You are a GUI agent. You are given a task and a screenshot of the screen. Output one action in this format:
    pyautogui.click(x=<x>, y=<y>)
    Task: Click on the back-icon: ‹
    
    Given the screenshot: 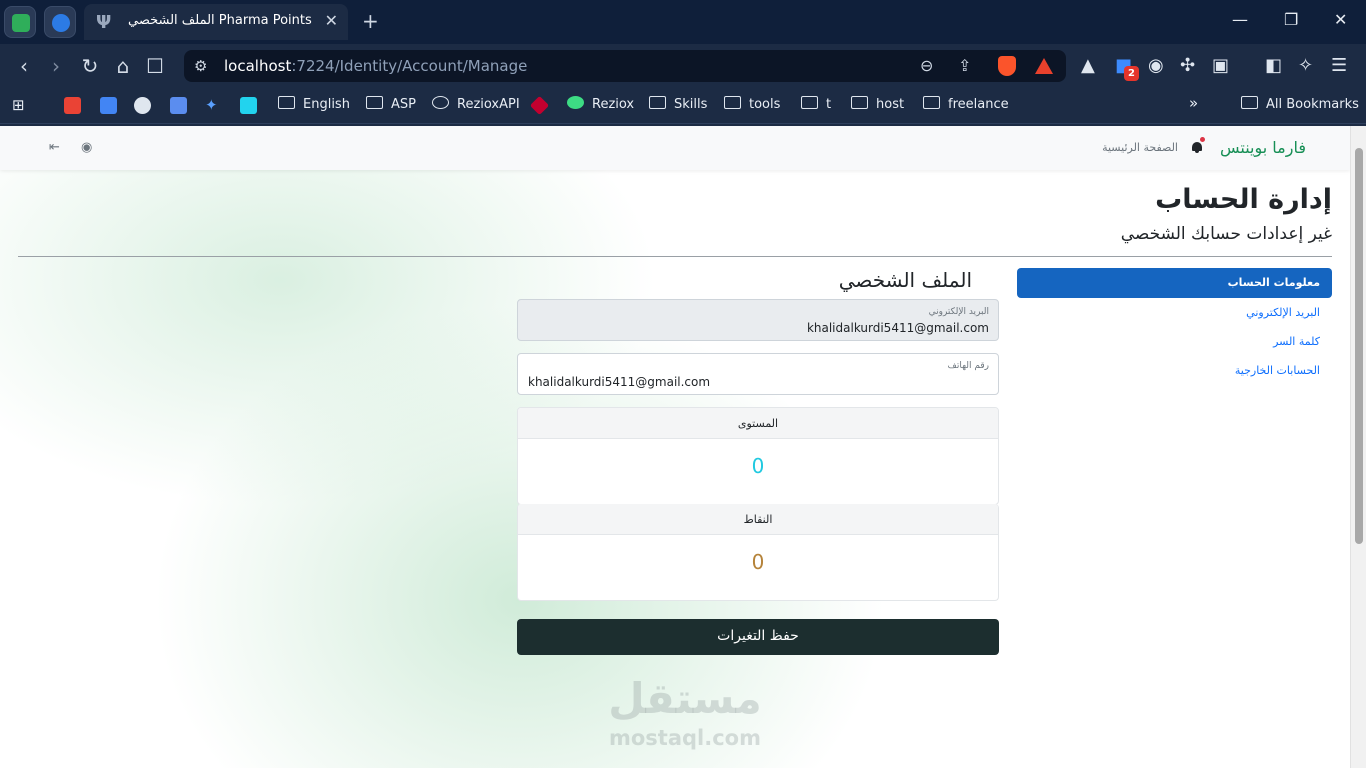 What is the action you would take?
    pyautogui.click(x=24, y=66)
    